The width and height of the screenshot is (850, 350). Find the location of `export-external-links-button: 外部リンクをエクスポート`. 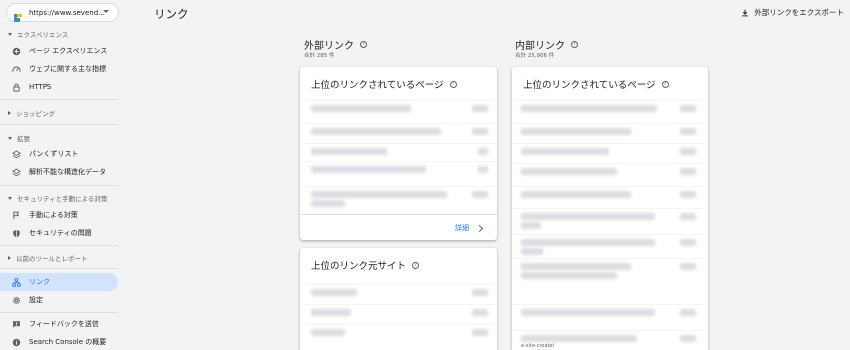

export-external-links-button: 外部リンクをエクスポート is located at coordinates (792, 12).